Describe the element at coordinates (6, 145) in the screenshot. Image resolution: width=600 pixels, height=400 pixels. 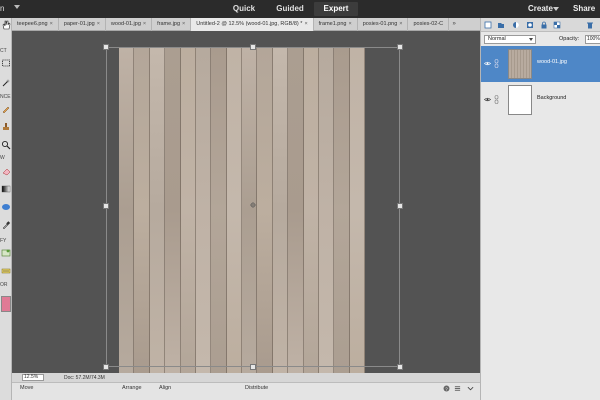
I see `zoom-tool-icon` at that location.